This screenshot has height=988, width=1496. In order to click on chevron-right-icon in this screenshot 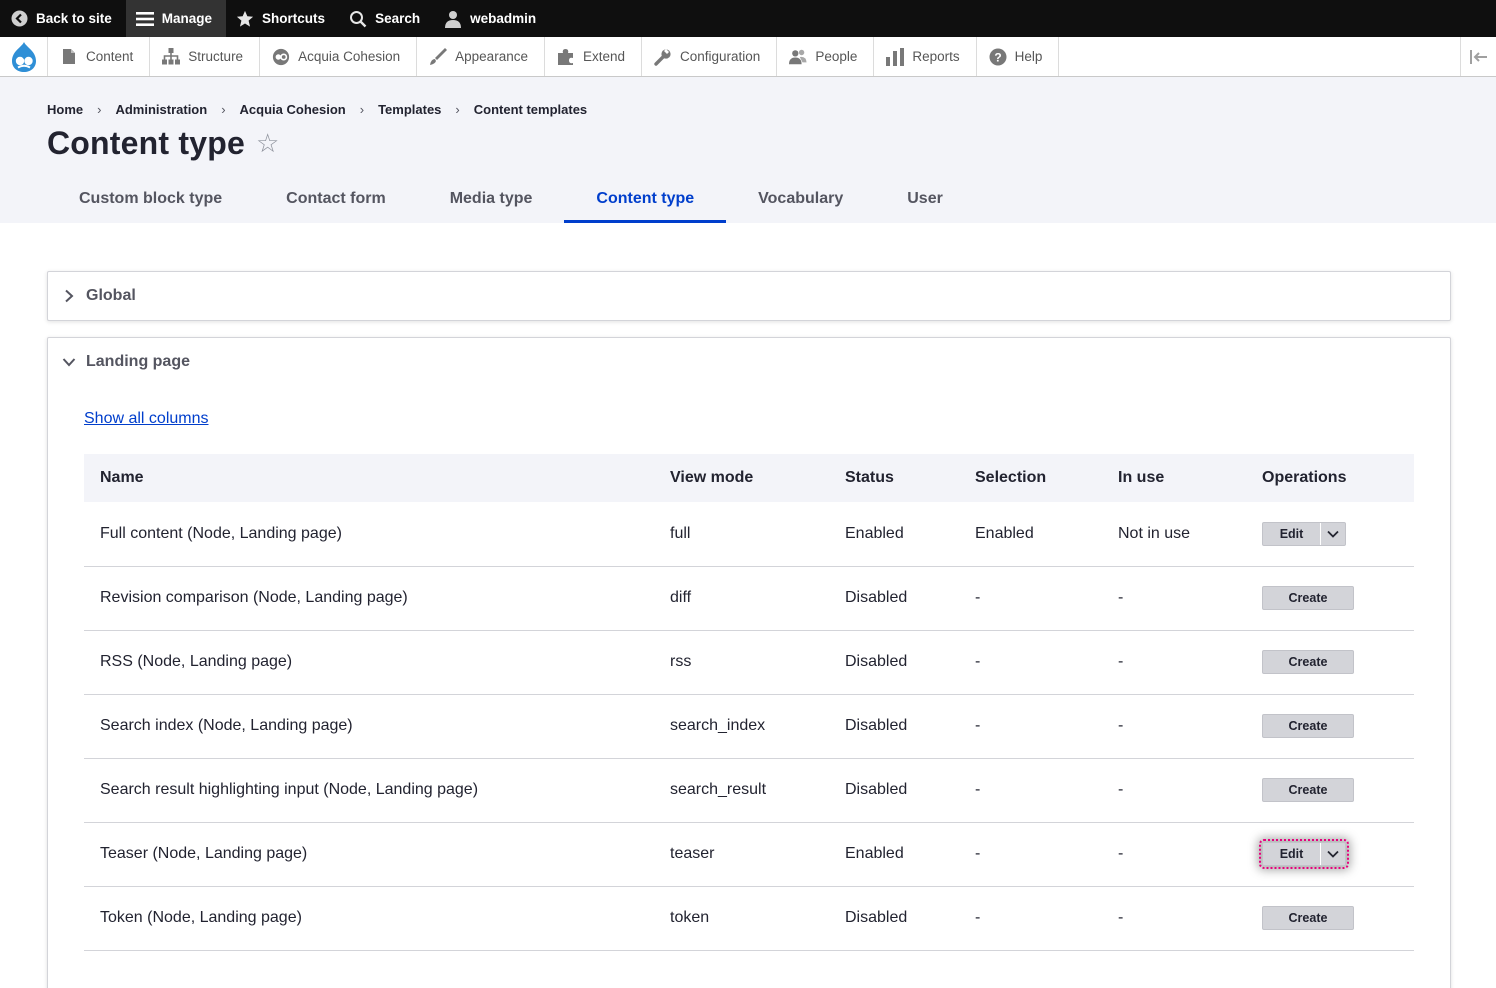, I will do `click(69, 296)`.